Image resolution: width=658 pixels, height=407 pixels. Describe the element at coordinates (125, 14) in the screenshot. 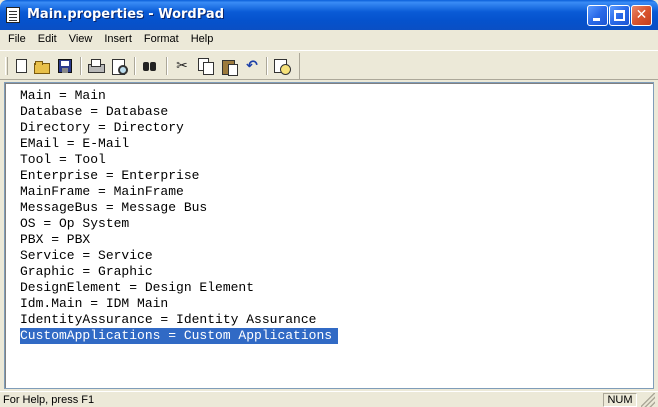

I see `window-title: Main.properties - WordPad` at that location.